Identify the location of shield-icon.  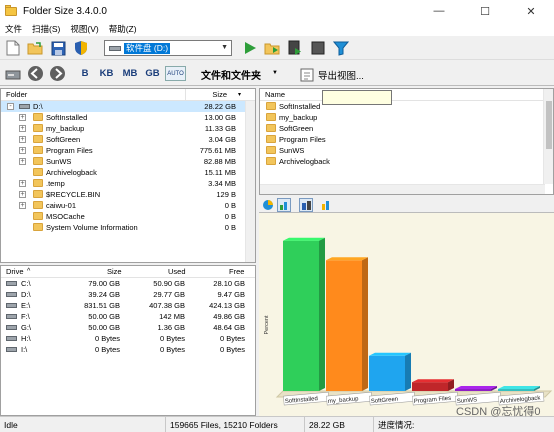
(81, 48).